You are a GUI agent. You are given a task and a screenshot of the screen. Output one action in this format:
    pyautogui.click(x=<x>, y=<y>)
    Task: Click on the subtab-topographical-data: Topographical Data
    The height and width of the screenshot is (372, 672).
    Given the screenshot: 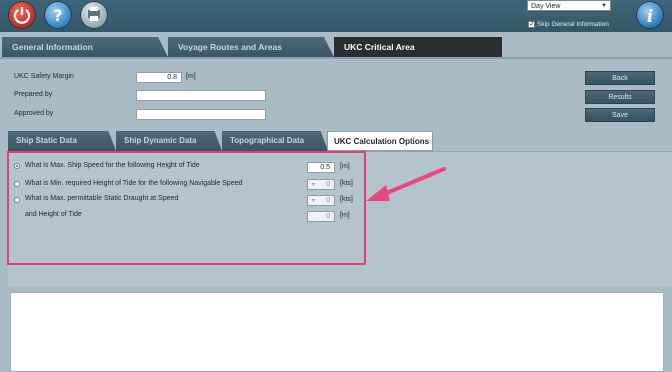 What is the action you would take?
    pyautogui.click(x=275, y=141)
    